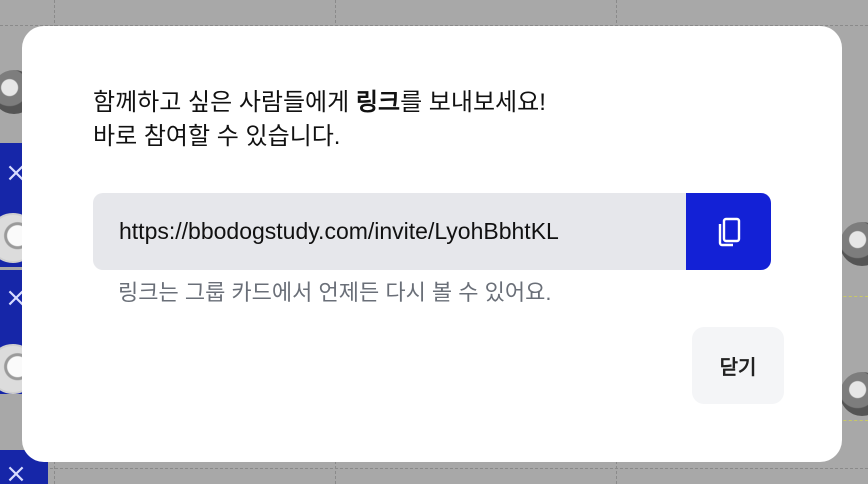  What do you see at coordinates (16, 471) in the screenshot?
I see `close-icon: ×` at bounding box center [16, 471].